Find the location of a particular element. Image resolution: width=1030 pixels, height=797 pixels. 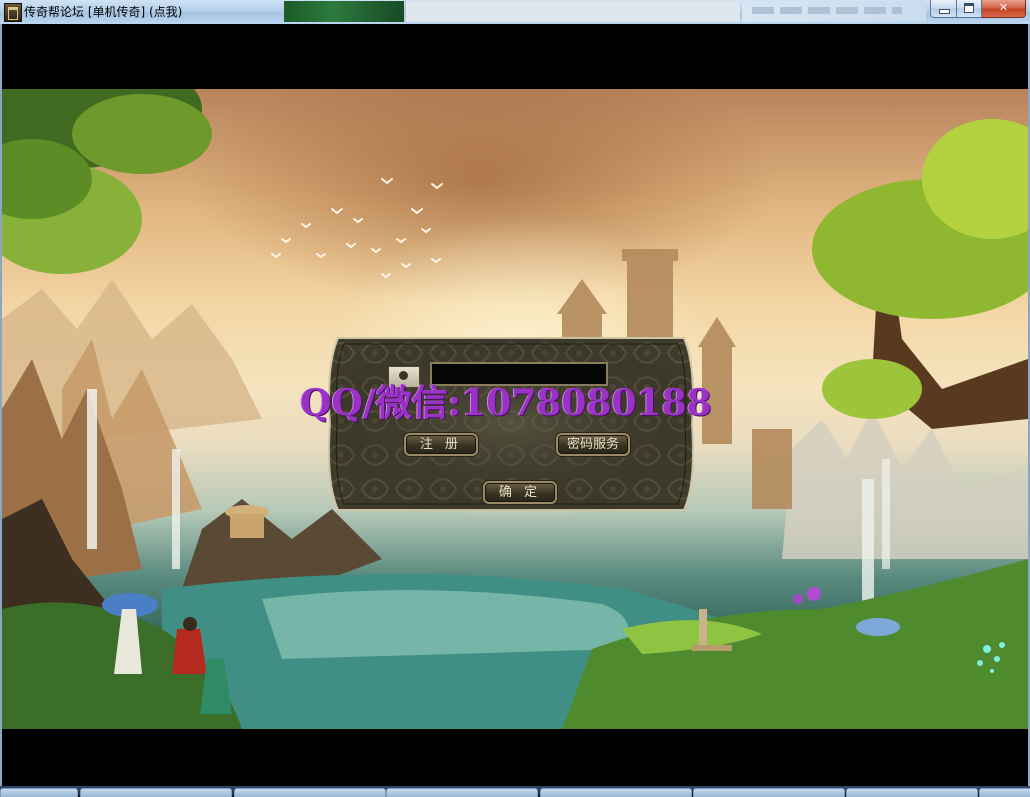

contact-watermark: QQ/微信:1078080188 is located at coordinates (506, 403).